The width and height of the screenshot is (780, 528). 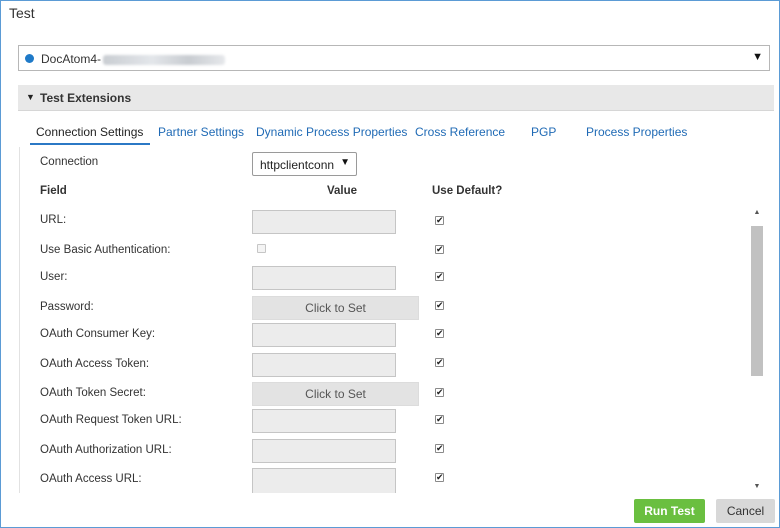 I want to click on oauth-token-secret-click-to-set-button: Click to Set, so click(x=335, y=394).